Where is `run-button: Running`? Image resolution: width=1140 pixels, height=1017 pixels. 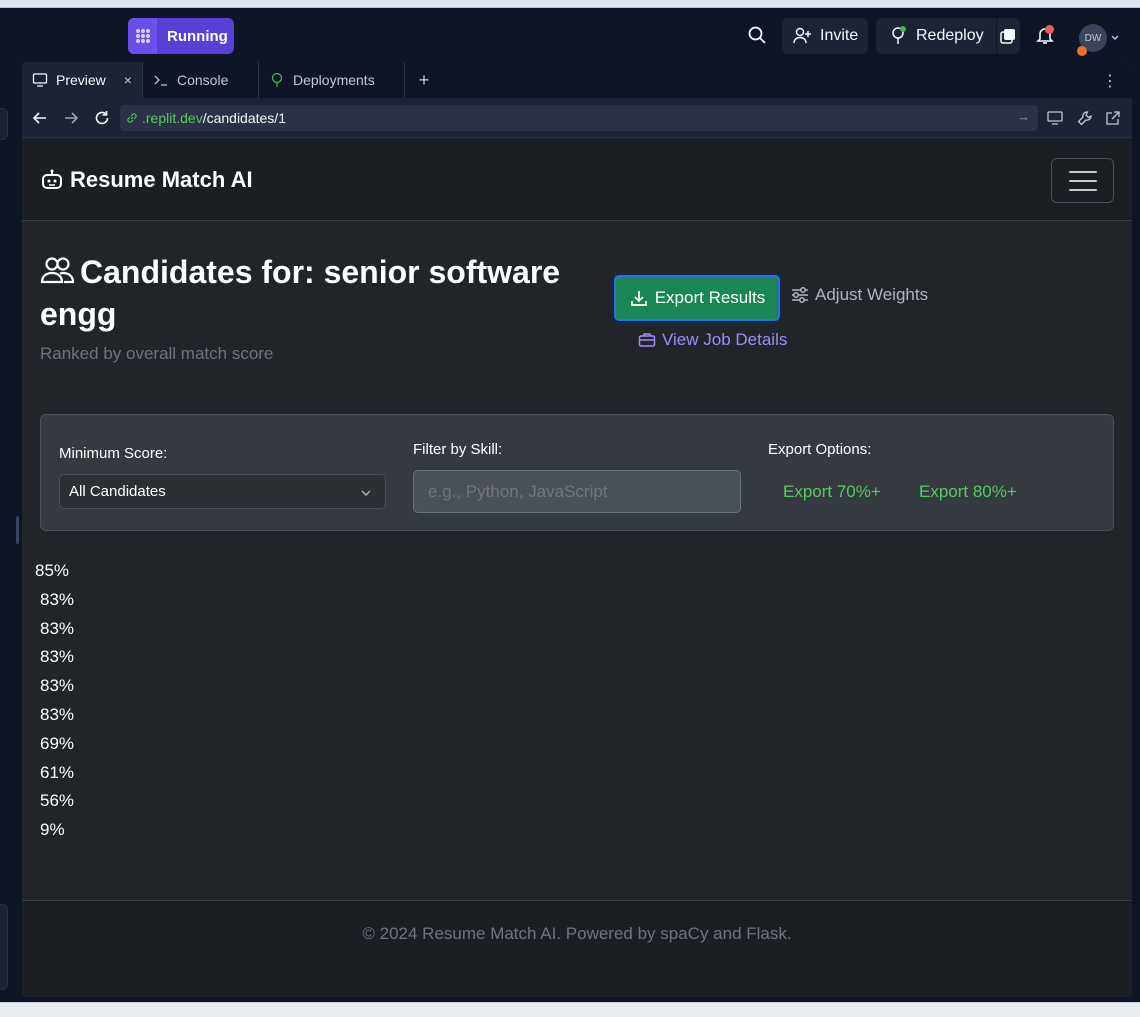
run-button: Running is located at coordinates (181, 36).